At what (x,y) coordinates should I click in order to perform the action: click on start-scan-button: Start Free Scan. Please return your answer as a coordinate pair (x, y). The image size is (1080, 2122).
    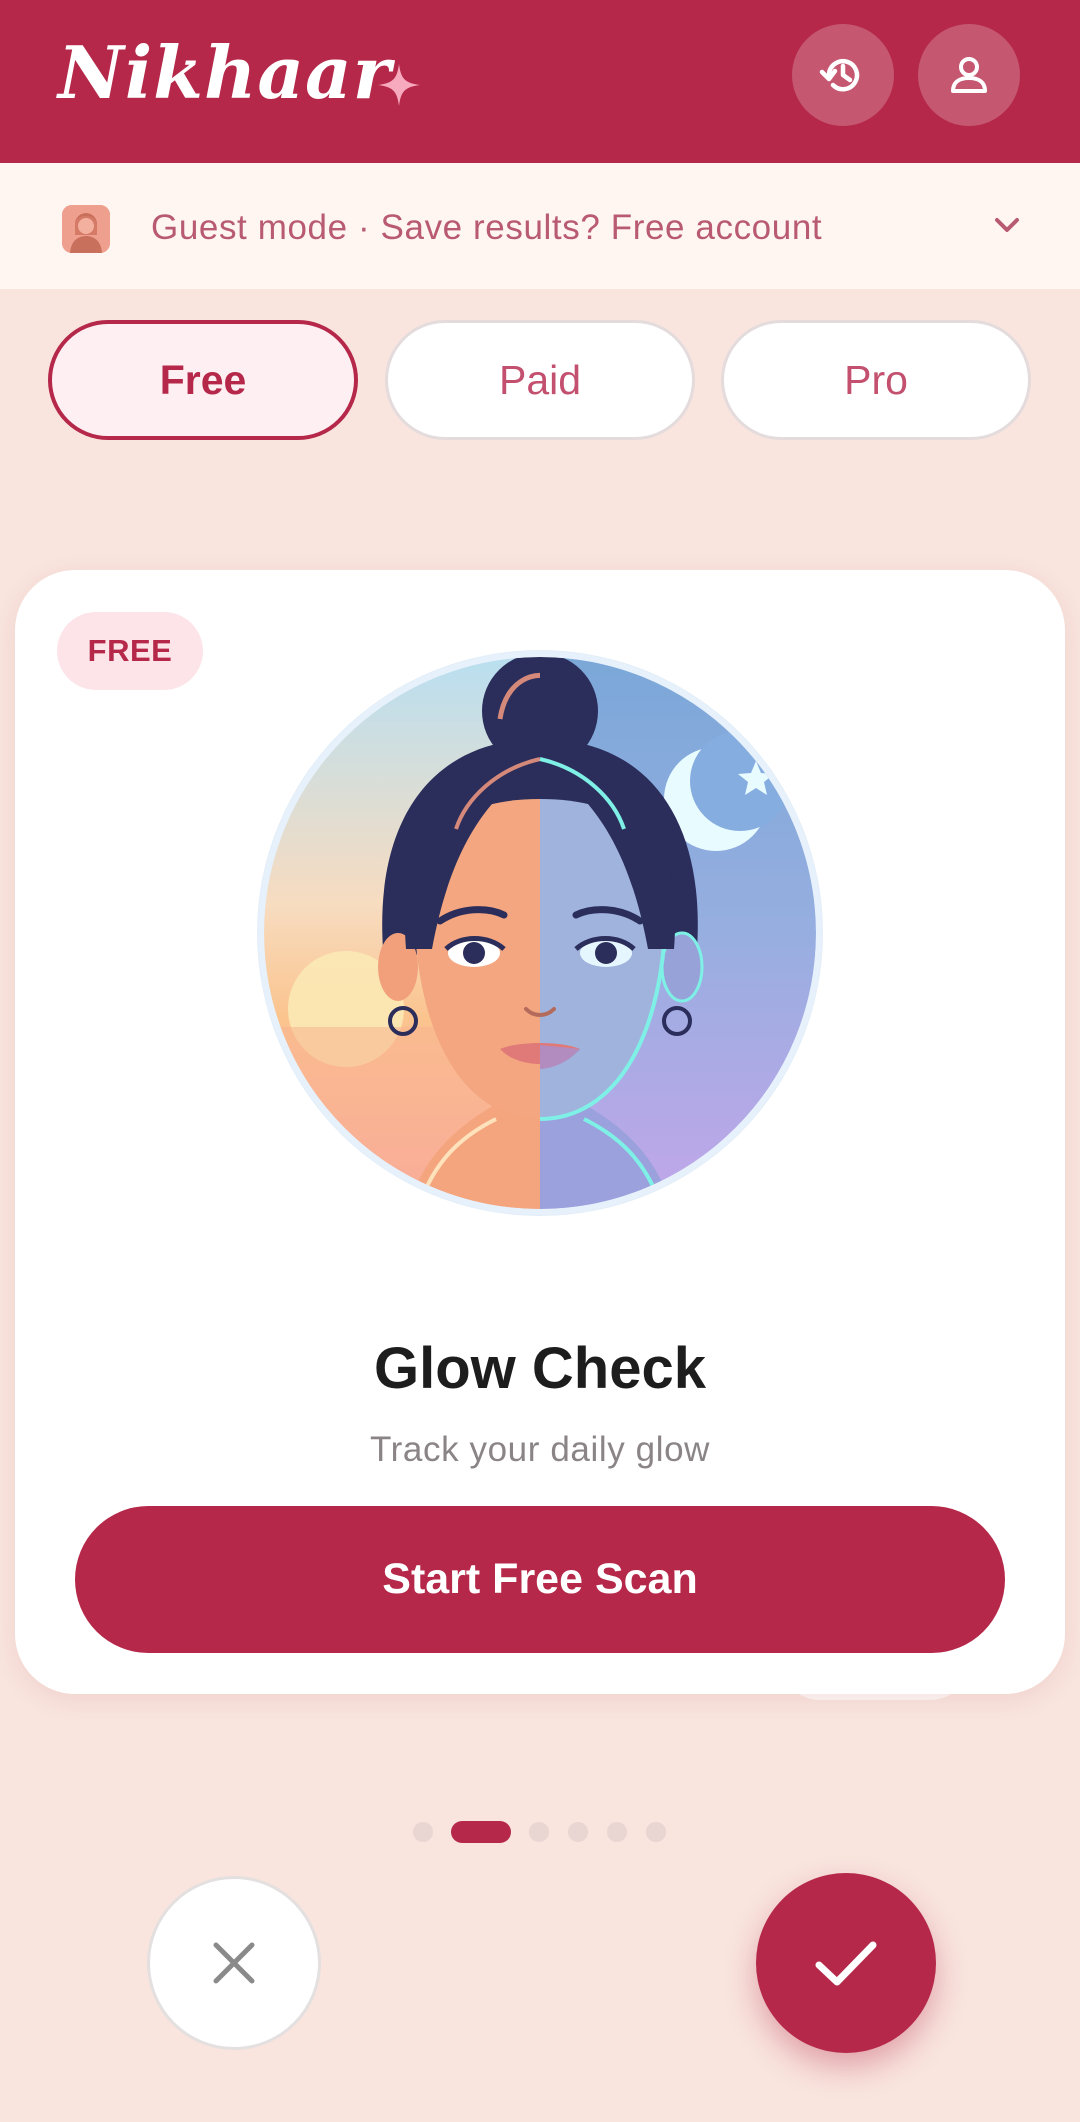
    Looking at the image, I should click on (540, 1579).